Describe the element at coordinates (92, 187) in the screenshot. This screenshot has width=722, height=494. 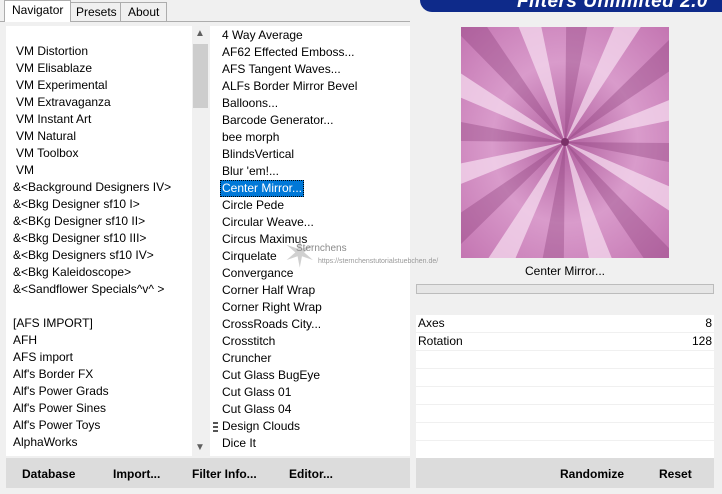
I see `category-item: &<Background Designers IV>` at that location.